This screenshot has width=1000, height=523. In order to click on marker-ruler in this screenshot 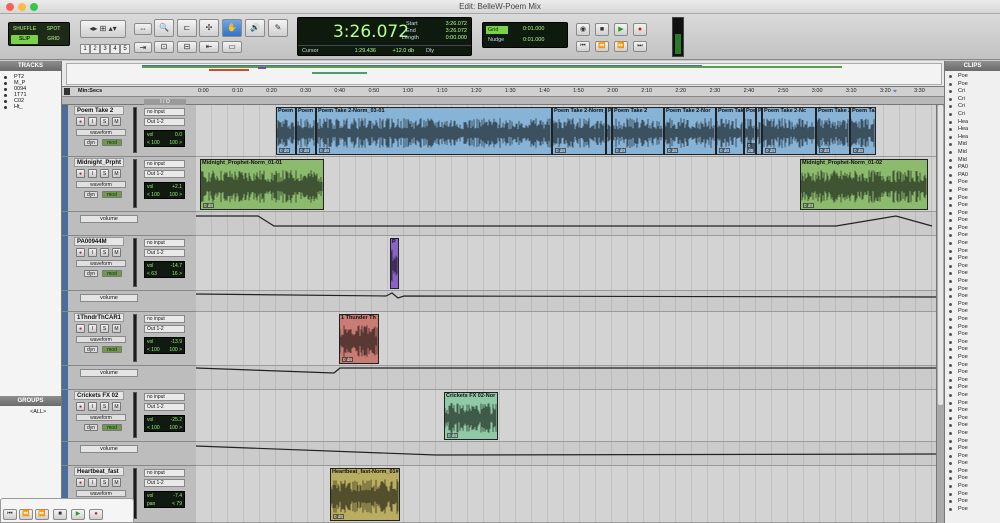, I will do `click(503, 101)`.